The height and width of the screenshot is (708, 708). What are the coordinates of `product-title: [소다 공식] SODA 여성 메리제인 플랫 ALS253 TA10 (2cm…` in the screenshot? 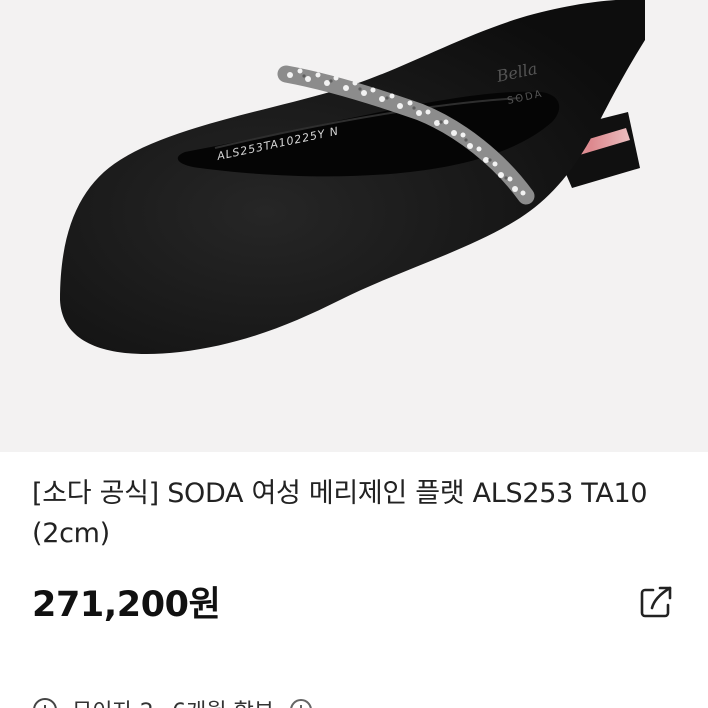 It's located at (344, 513).